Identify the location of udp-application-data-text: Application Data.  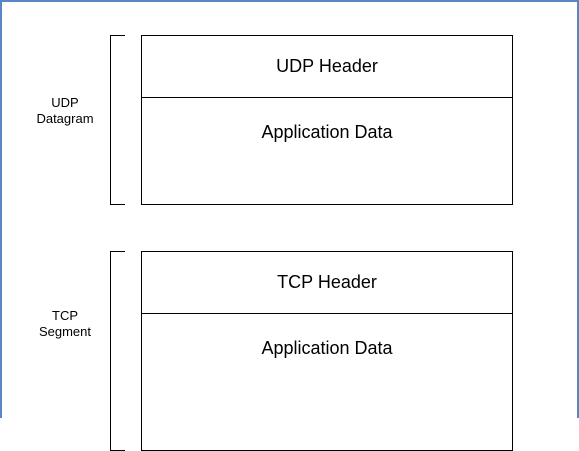
(327, 132).